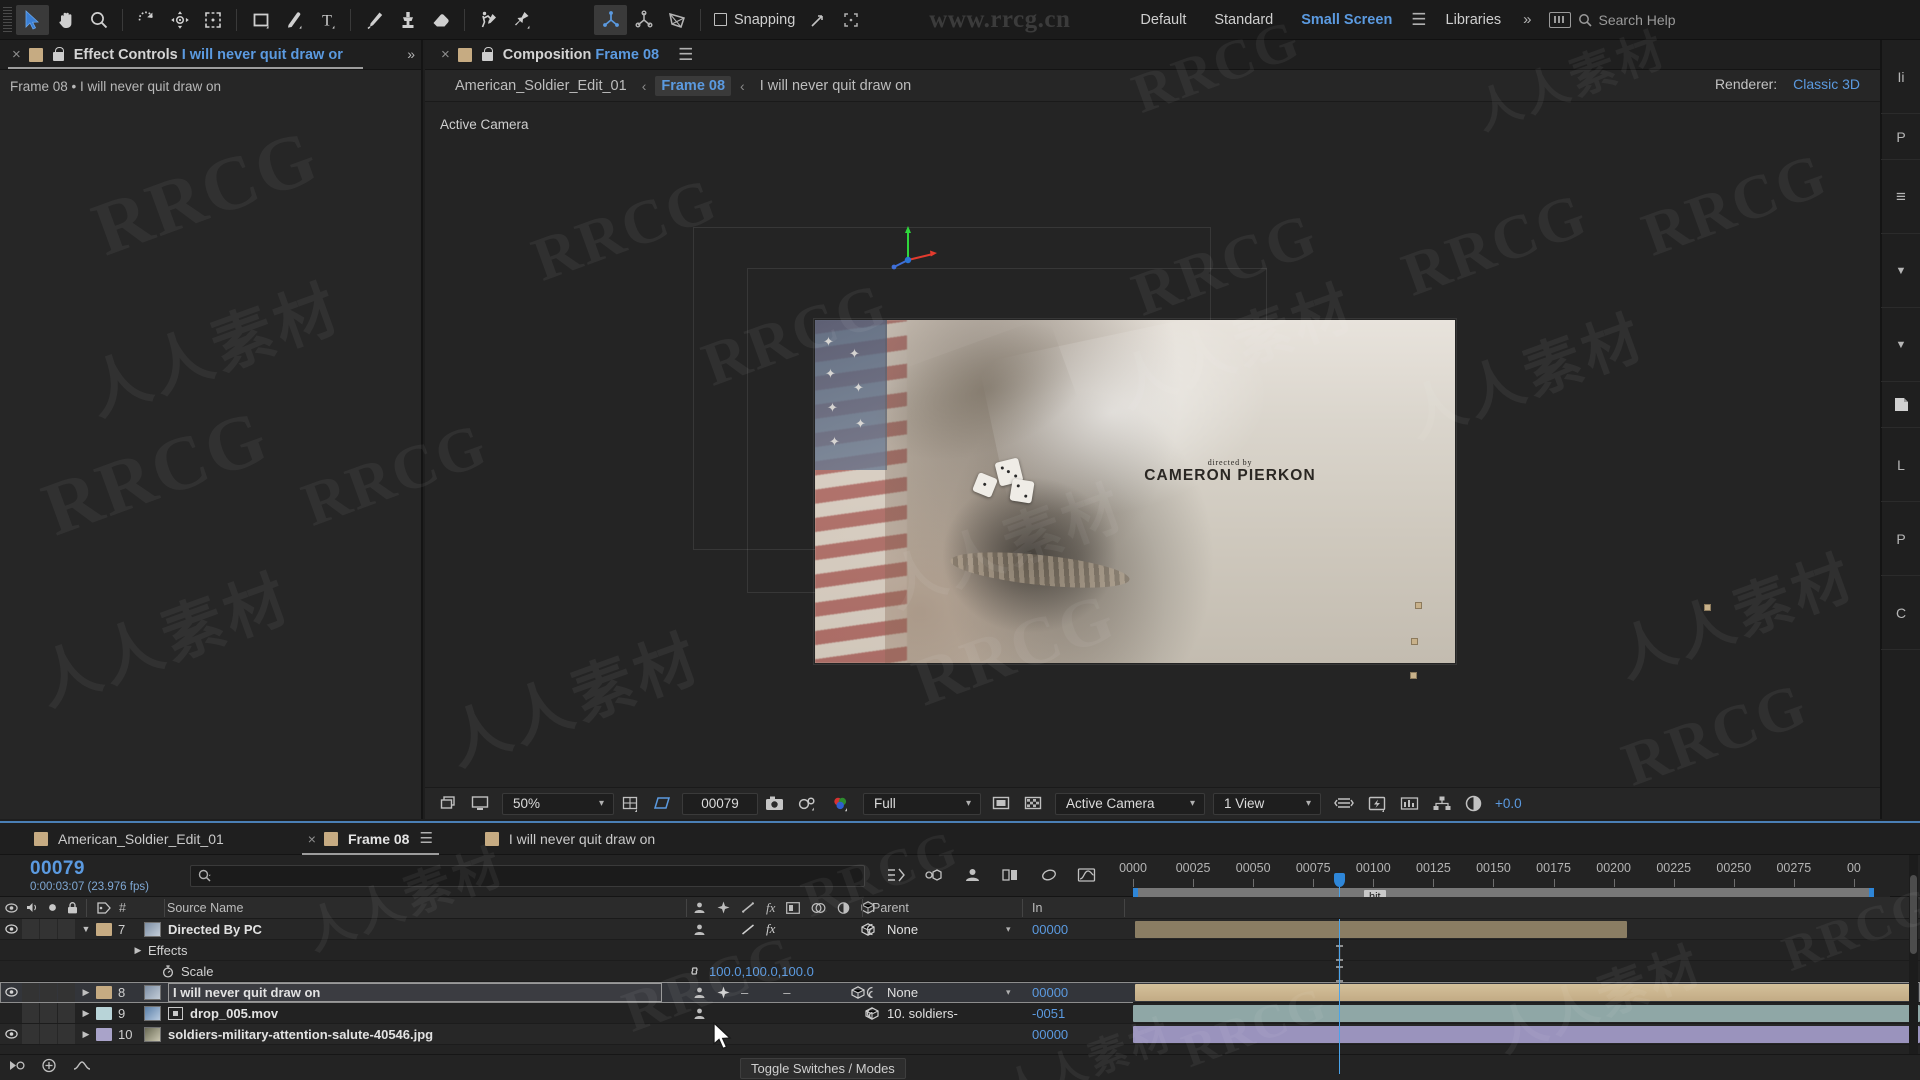 The image size is (1920, 1080). Describe the element at coordinates (1900, 405) in the screenshot. I see `character-panel-tab` at that location.